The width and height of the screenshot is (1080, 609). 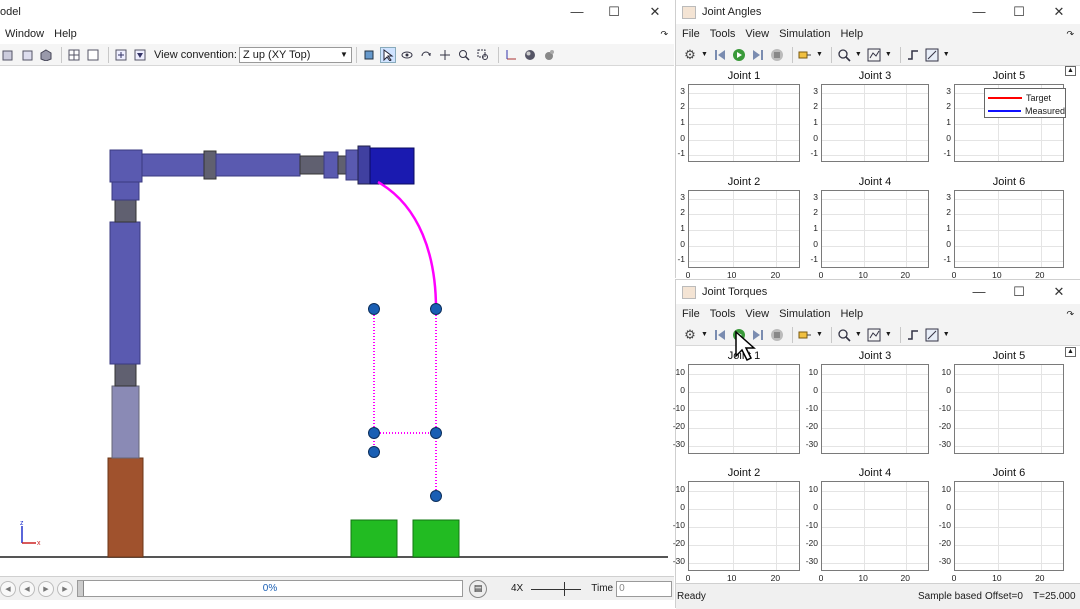 What do you see at coordinates (913, 335) in the screenshot?
I see `triggers-icon` at bounding box center [913, 335].